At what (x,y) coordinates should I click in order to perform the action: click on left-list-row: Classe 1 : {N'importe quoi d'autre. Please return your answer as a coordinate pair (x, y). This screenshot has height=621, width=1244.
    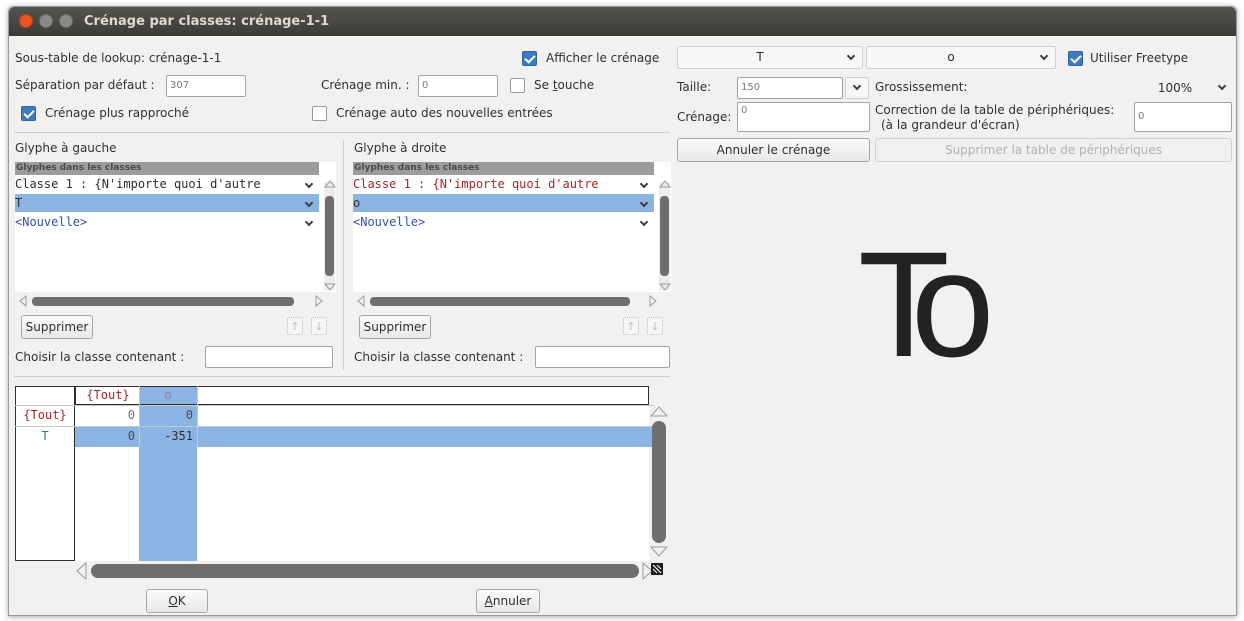
    Looking at the image, I should click on (167, 184).